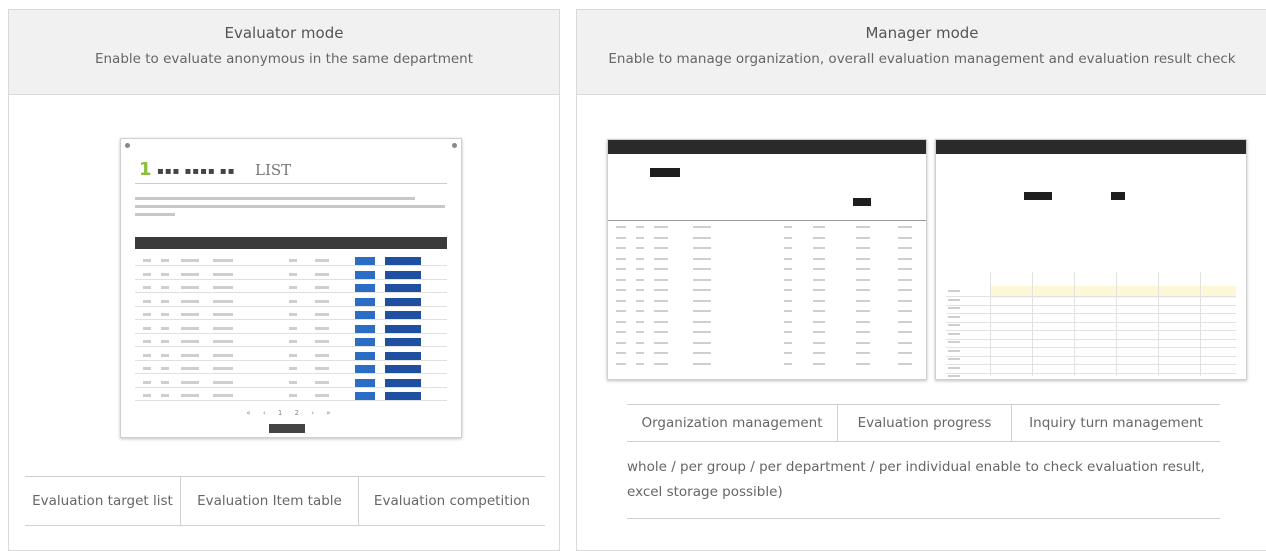 The width and height of the screenshot is (1266, 551). Describe the element at coordinates (145, 169) in the screenshot. I see `step-number: 1` at that location.